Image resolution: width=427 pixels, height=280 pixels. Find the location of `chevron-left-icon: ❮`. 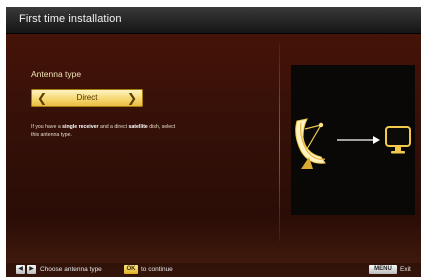

chevron-left-icon: ❮ is located at coordinates (42, 98).